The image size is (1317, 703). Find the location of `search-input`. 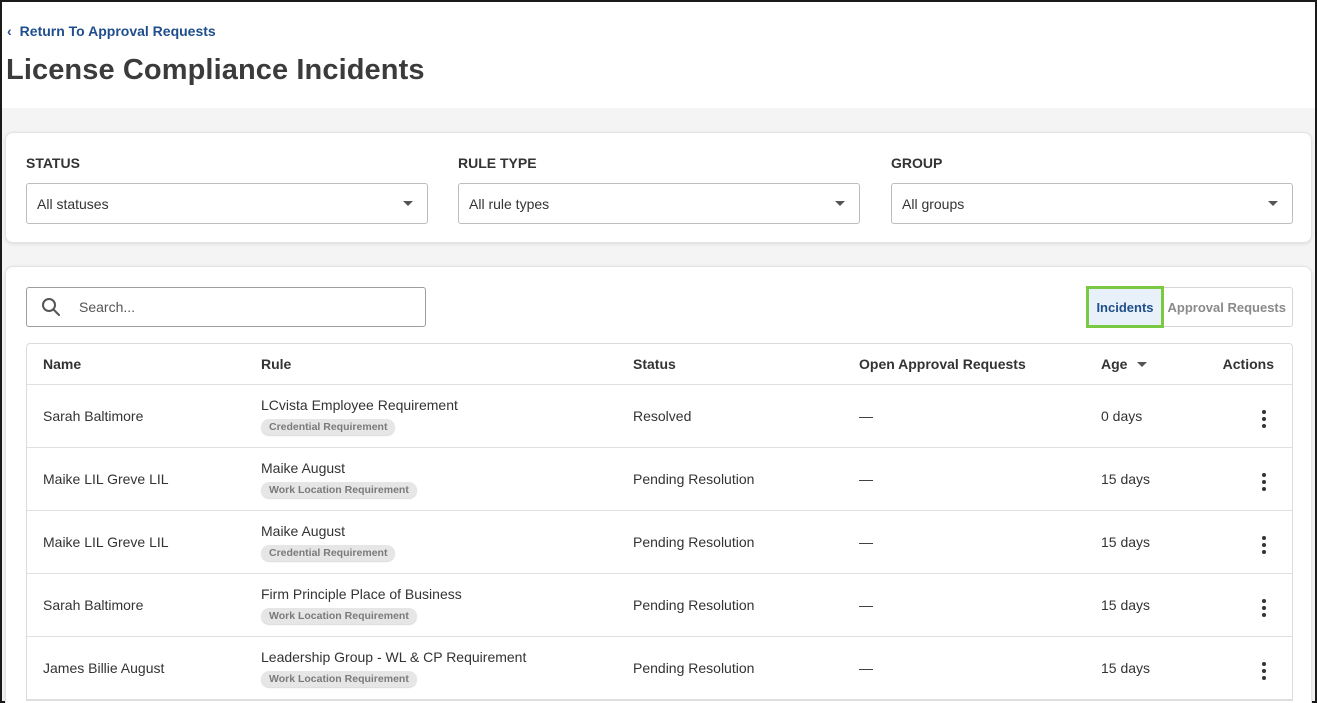

search-input is located at coordinates (252, 307).